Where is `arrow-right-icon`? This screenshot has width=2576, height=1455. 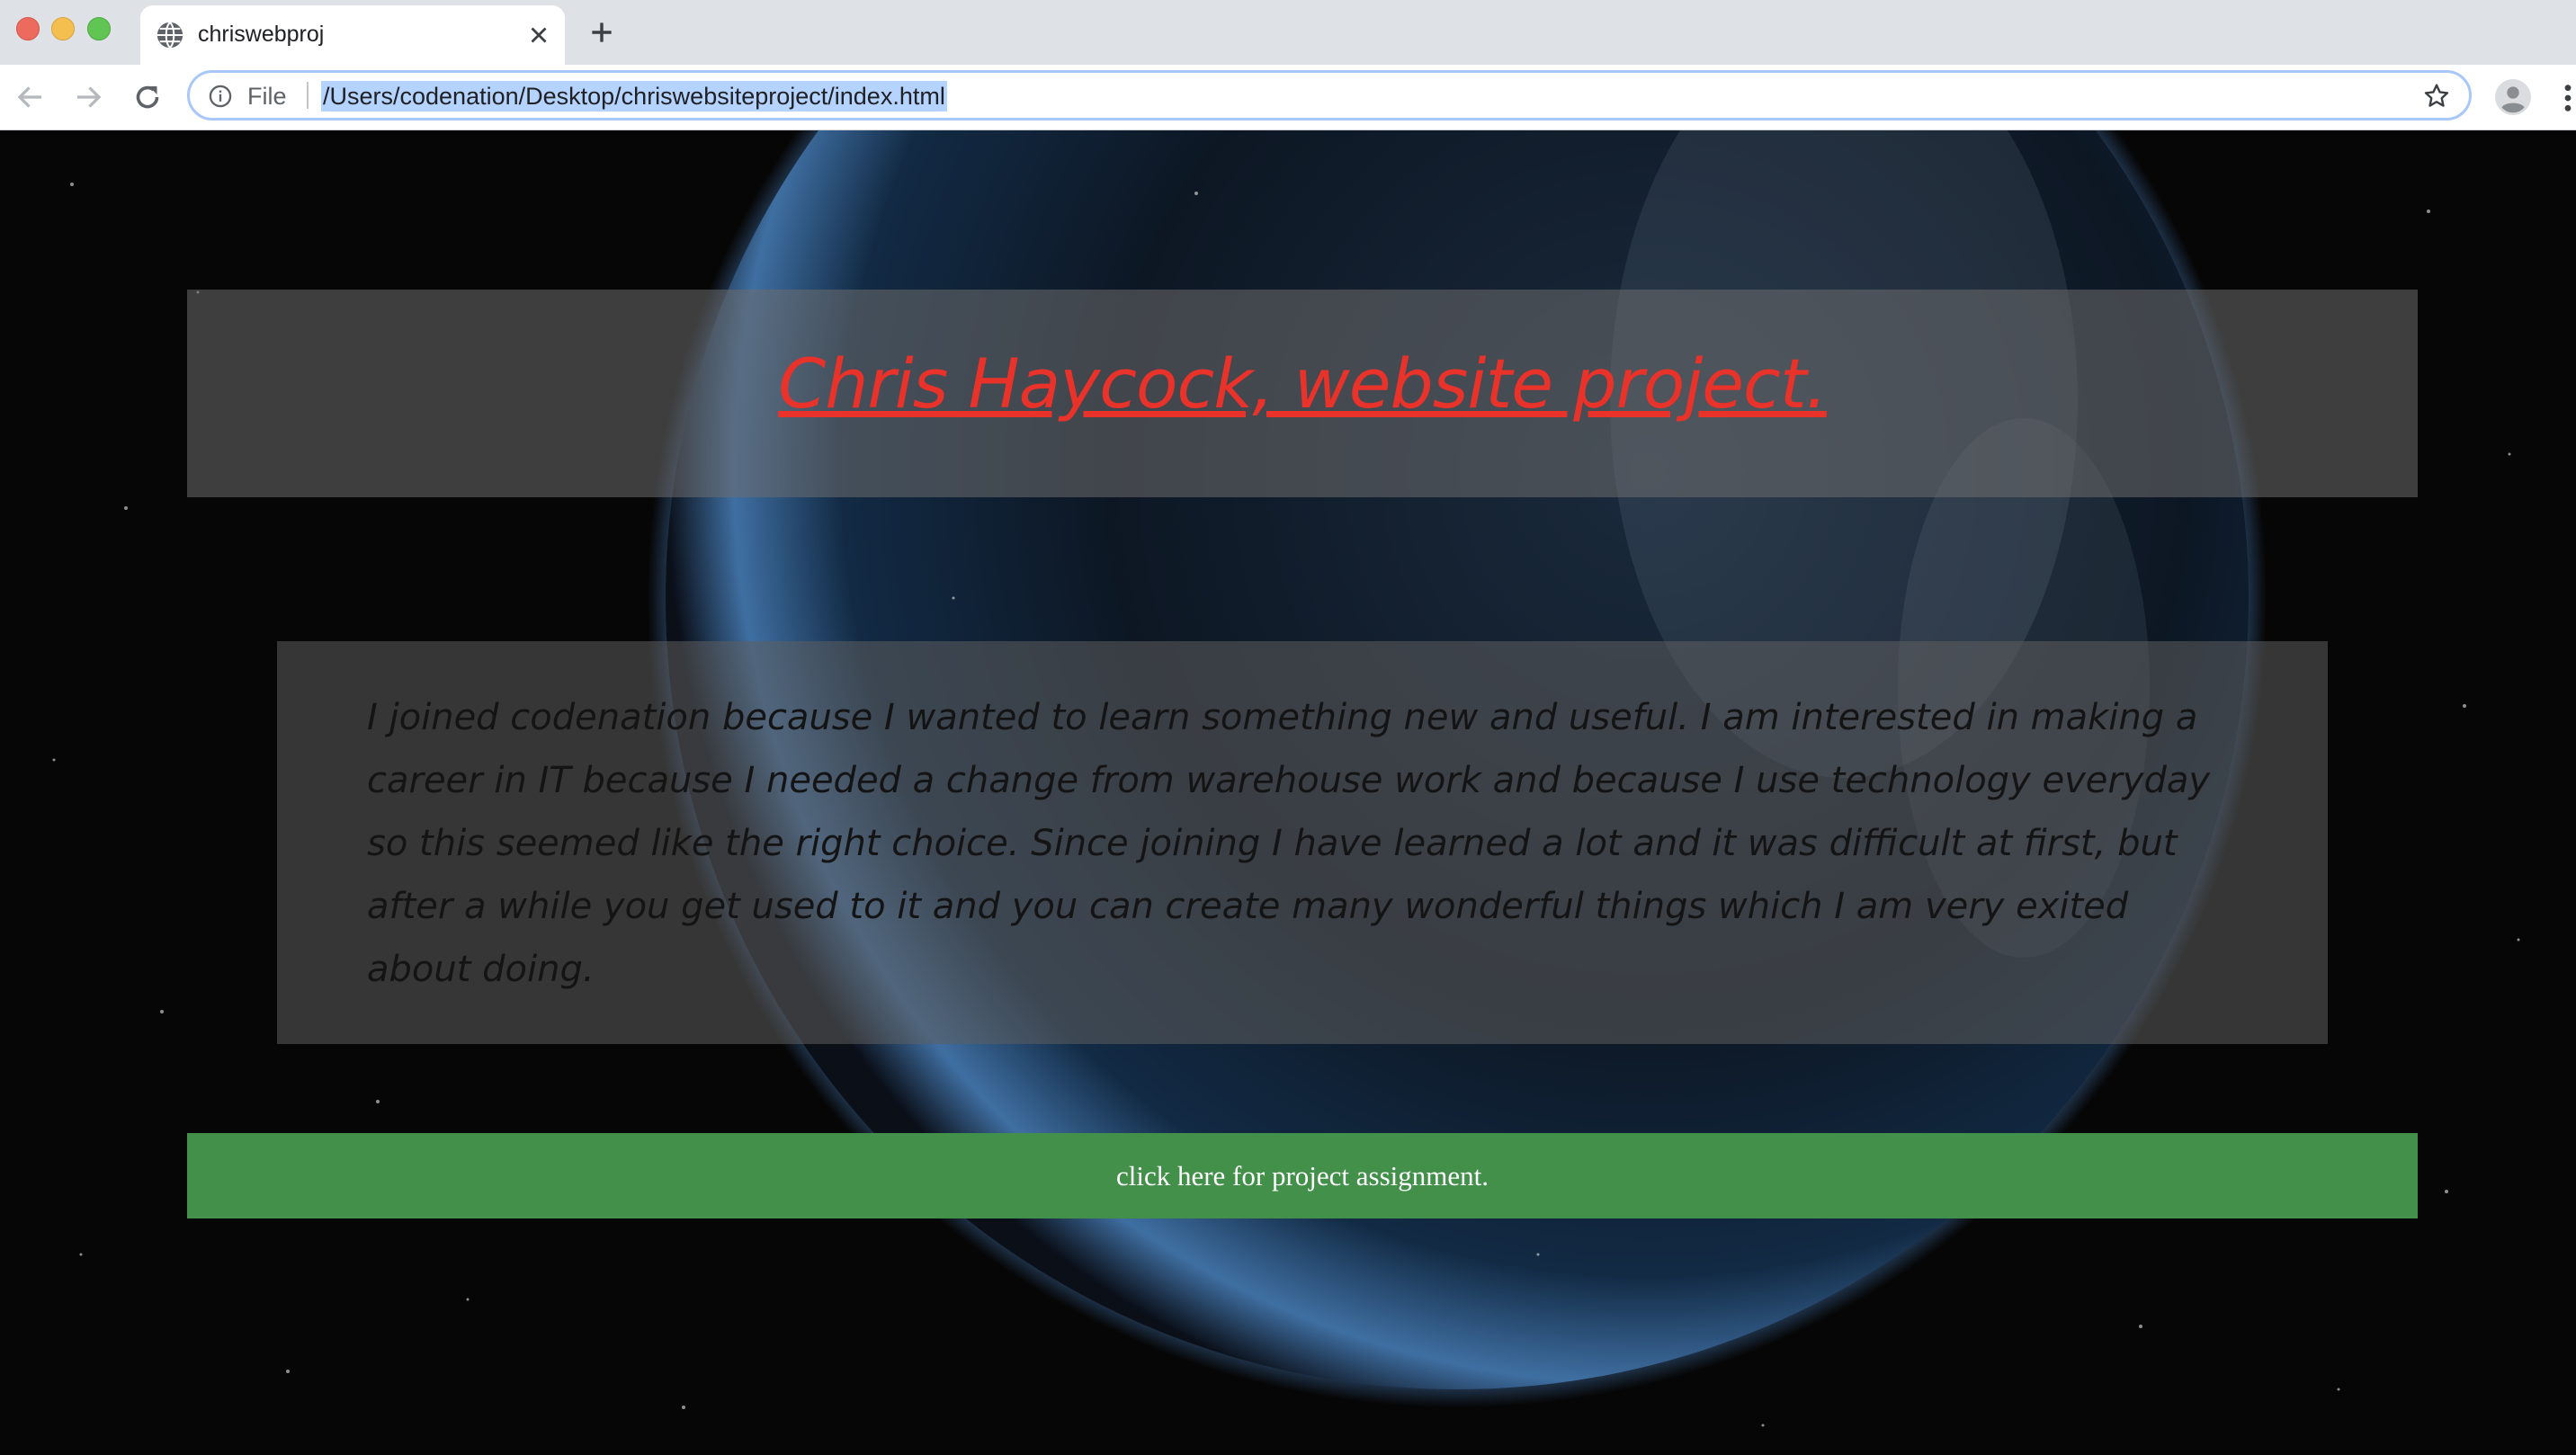 arrow-right-icon is located at coordinates (88, 97).